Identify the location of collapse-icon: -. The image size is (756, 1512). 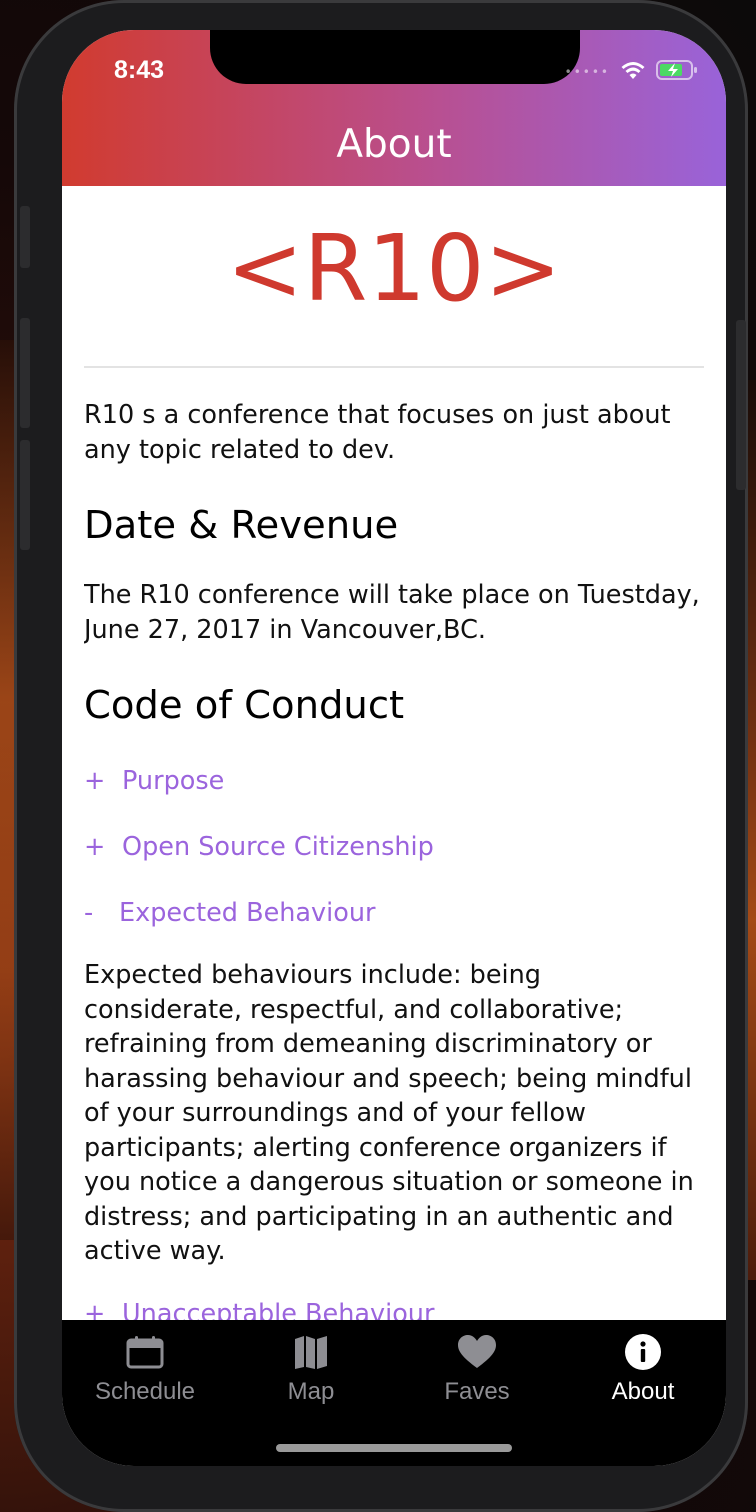
(89, 913).